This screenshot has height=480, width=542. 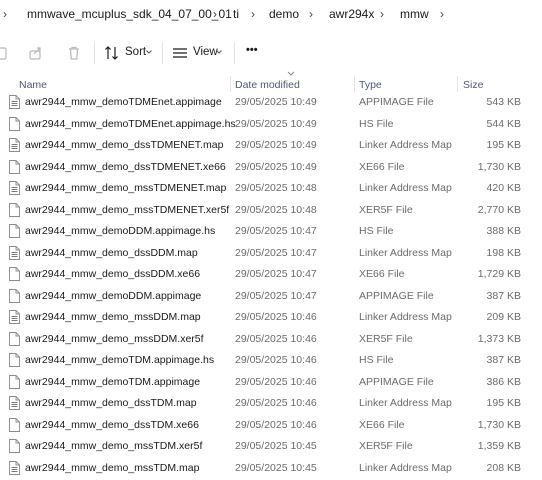 What do you see at coordinates (74, 53) in the screenshot?
I see `delete-icon` at bounding box center [74, 53].